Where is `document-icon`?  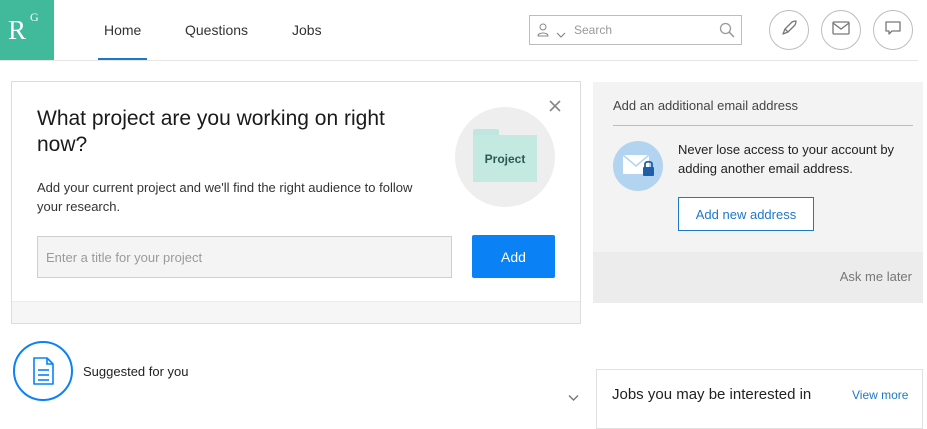
document-icon is located at coordinates (43, 371).